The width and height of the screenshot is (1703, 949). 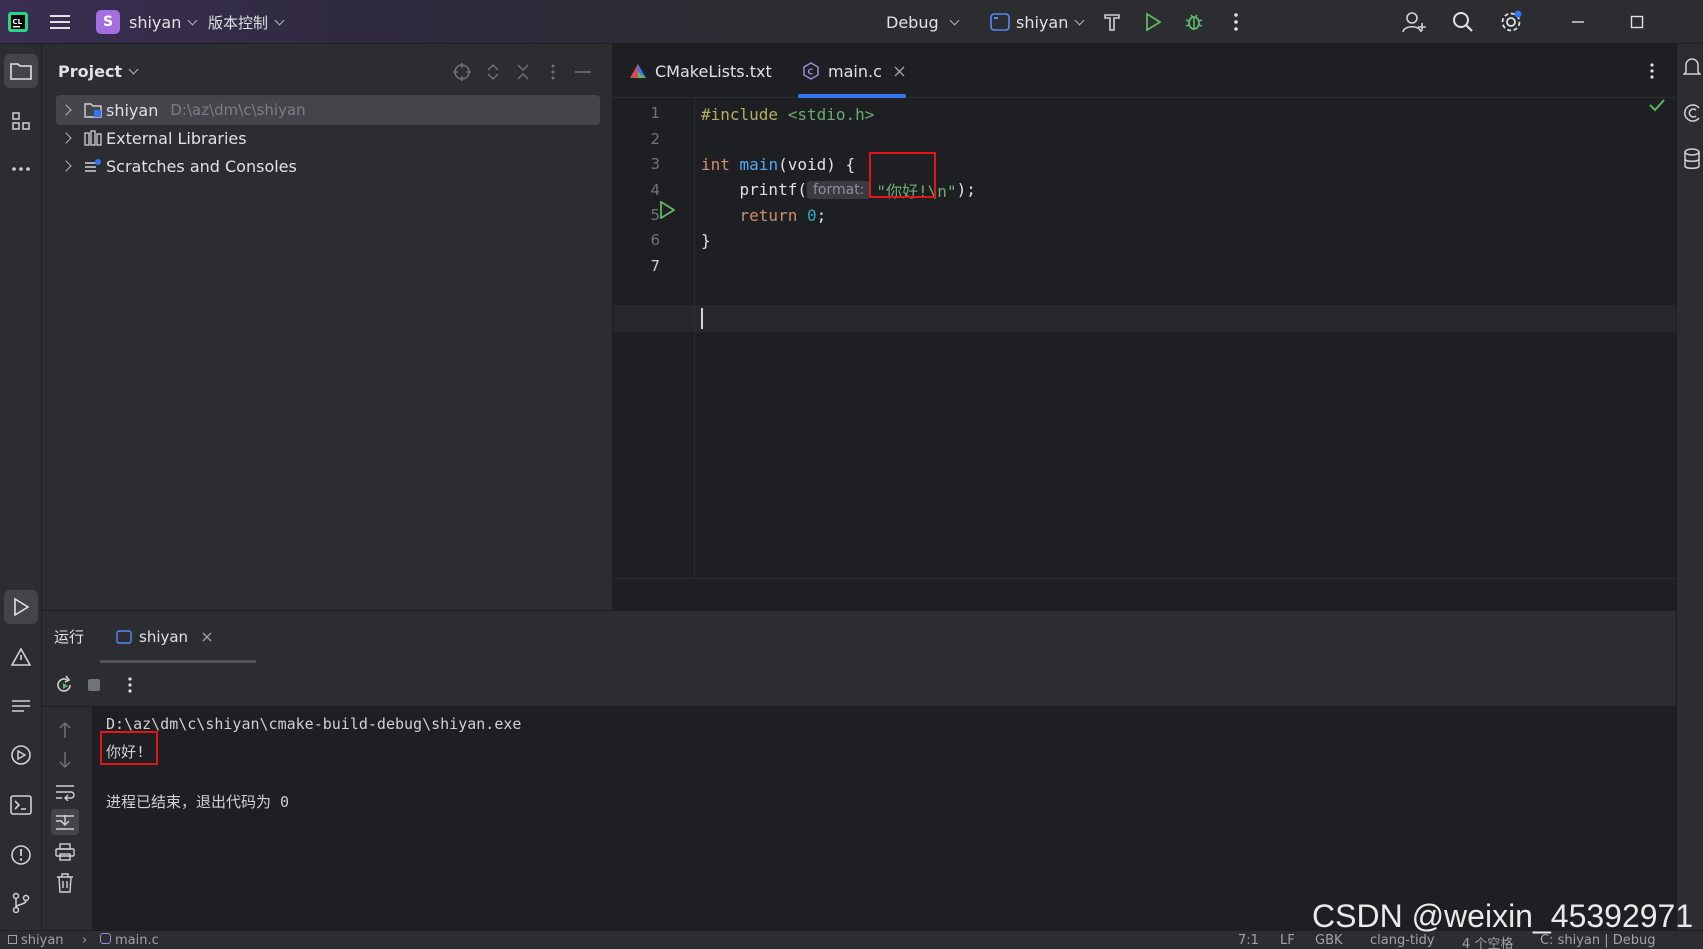 I want to click on more-horizontal-icon, so click(x=21, y=169).